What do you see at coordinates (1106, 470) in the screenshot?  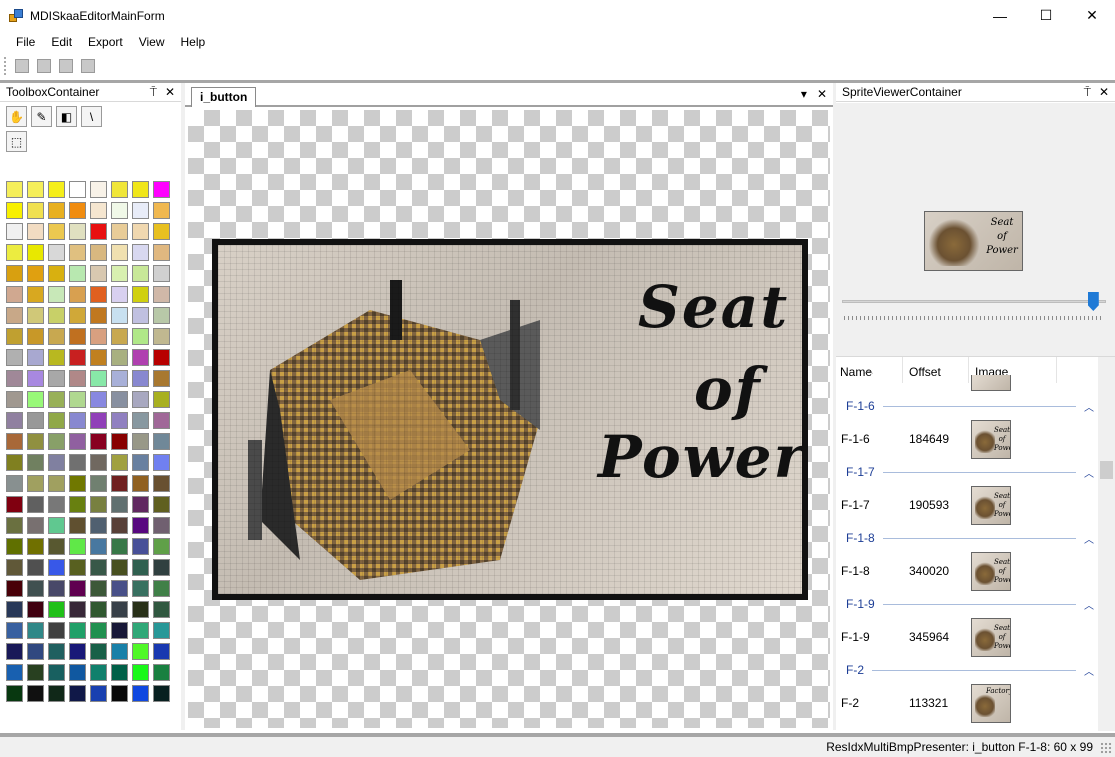 I see `scrollbar-thumb` at bounding box center [1106, 470].